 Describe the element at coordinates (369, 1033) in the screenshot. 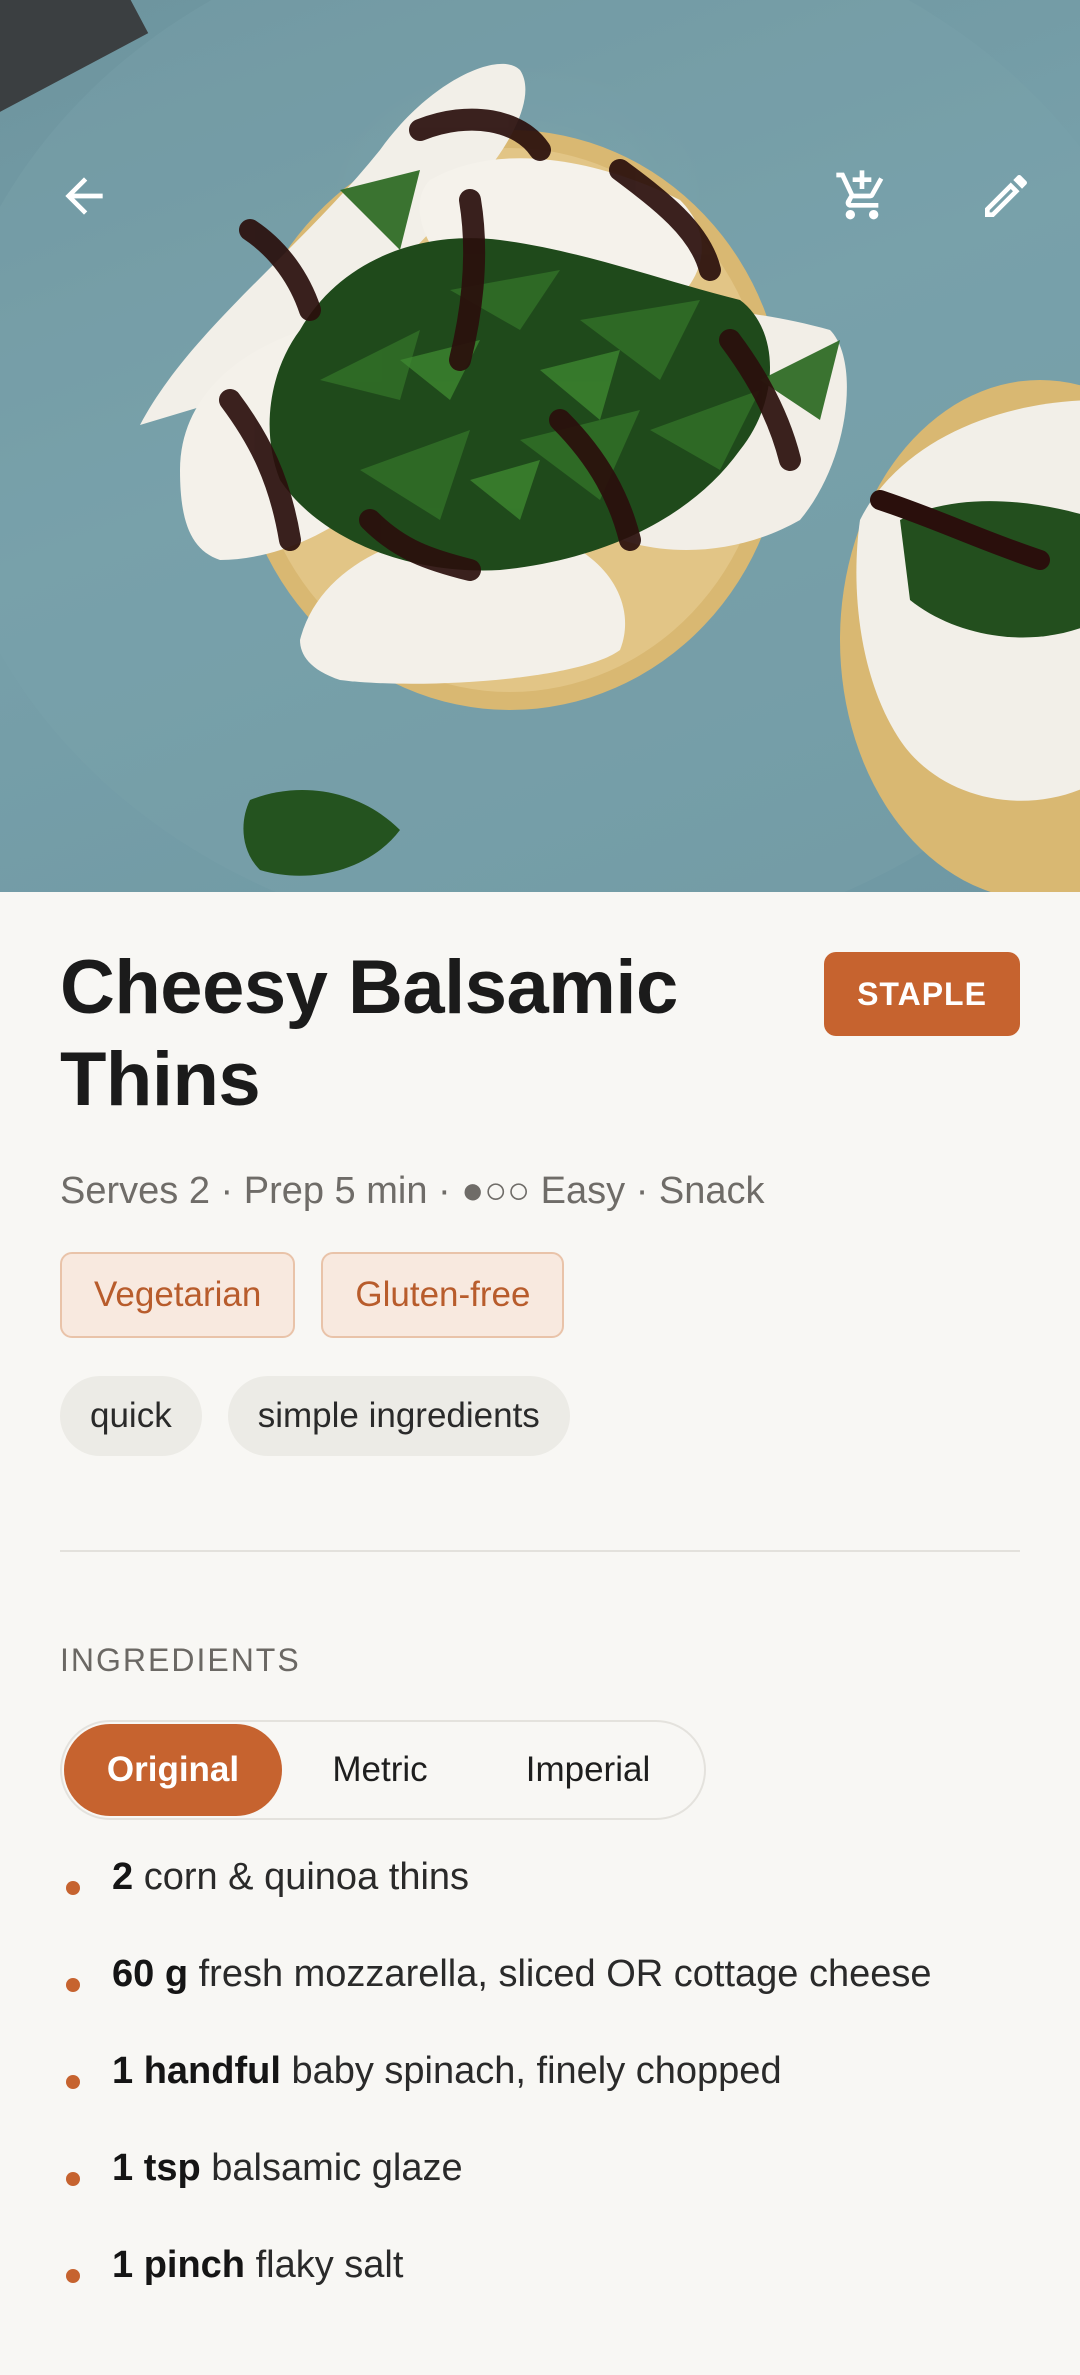

I see `recipe-title: Cheesy Balsamic Thins` at that location.